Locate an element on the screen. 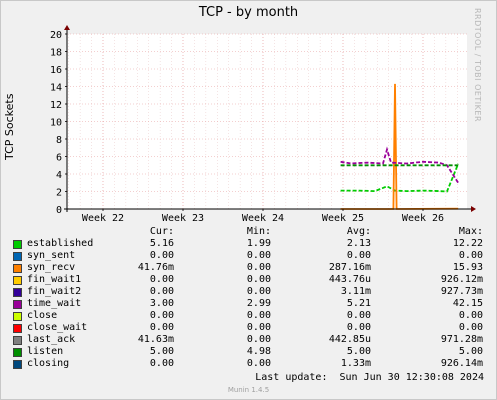 Image resolution: width=497 pixels, height=400 pixels. y-tick-label: 18 is located at coordinates (56, 53).